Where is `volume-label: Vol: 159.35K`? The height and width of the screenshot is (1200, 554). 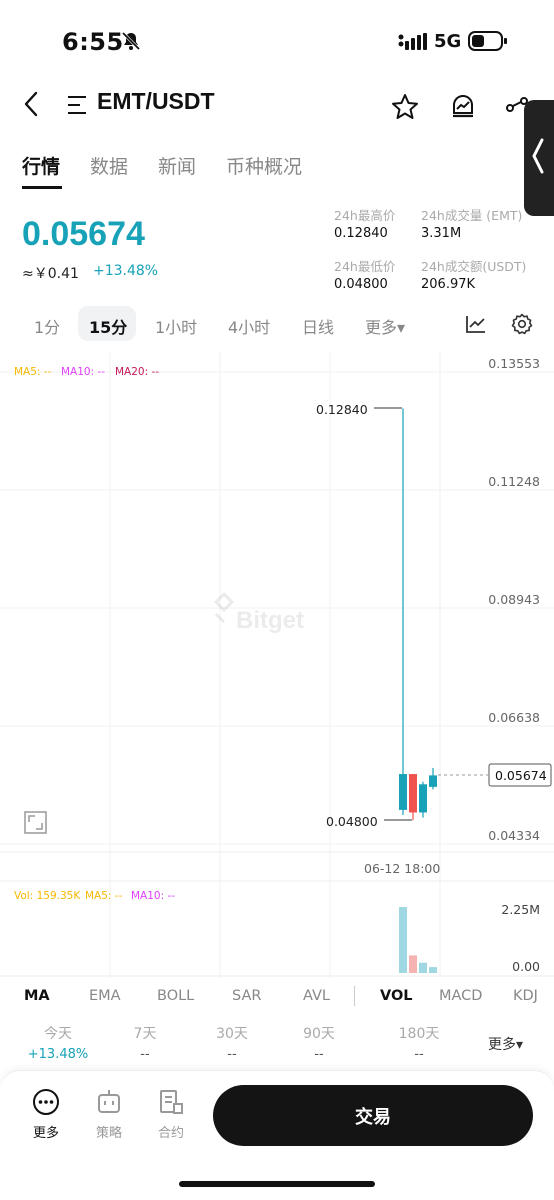
volume-label: Vol: 159.35K is located at coordinates (47, 896).